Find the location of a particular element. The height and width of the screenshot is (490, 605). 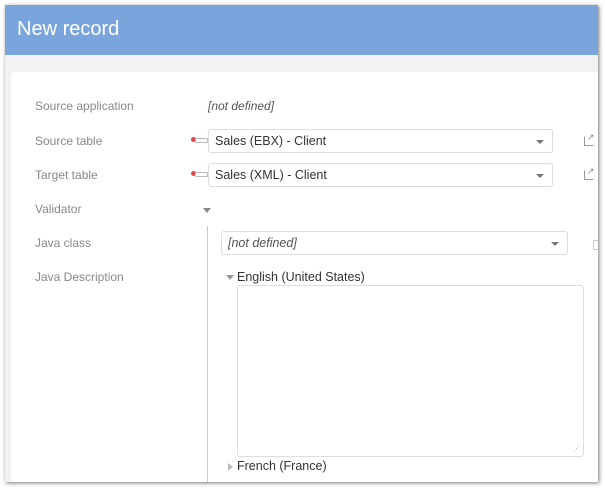

language-french: French (France) is located at coordinates (282, 466).